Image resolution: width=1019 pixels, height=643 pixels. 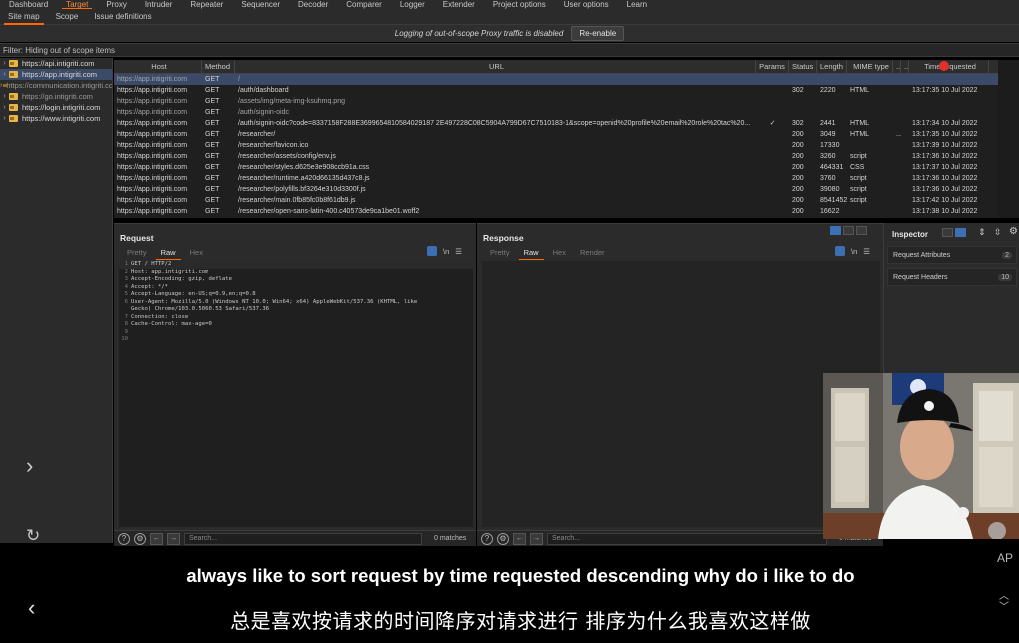 What do you see at coordinates (860, 134) in the screenshot?
I see `cell-mime: HTML` at bounding box center [860, 134].